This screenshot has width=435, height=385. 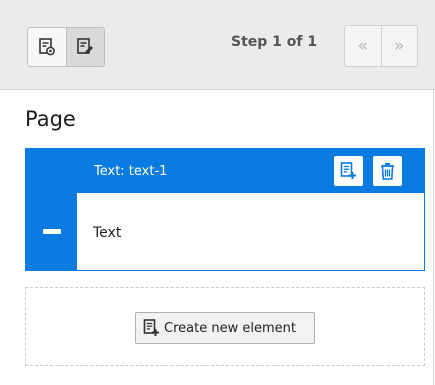 I want to click on page-title: Page, so click(x=50, y=119).